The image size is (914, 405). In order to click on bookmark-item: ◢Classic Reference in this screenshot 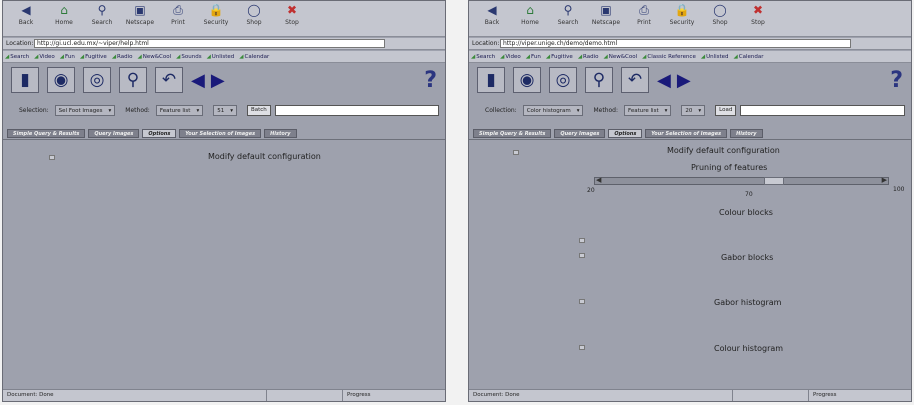, I will do `click(669, 57)`.